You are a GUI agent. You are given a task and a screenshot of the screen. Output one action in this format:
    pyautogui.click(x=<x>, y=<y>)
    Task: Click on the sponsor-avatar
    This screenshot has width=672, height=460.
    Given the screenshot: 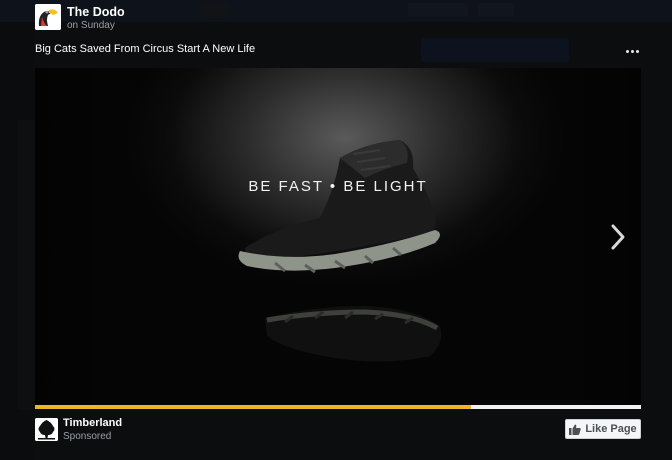 What is the action you would take?
    pyautogui.click(x=46, y=429)
    